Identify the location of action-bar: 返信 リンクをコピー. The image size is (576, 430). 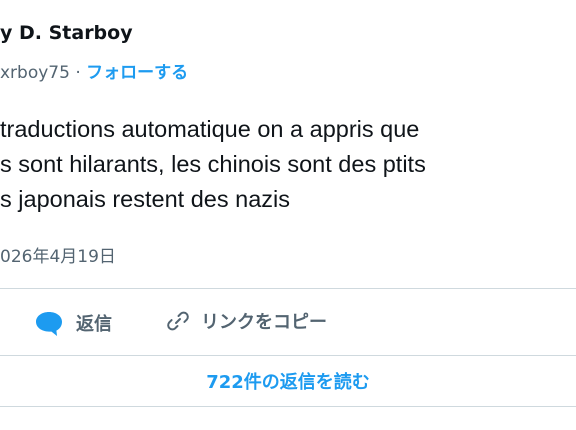
(288, 324).